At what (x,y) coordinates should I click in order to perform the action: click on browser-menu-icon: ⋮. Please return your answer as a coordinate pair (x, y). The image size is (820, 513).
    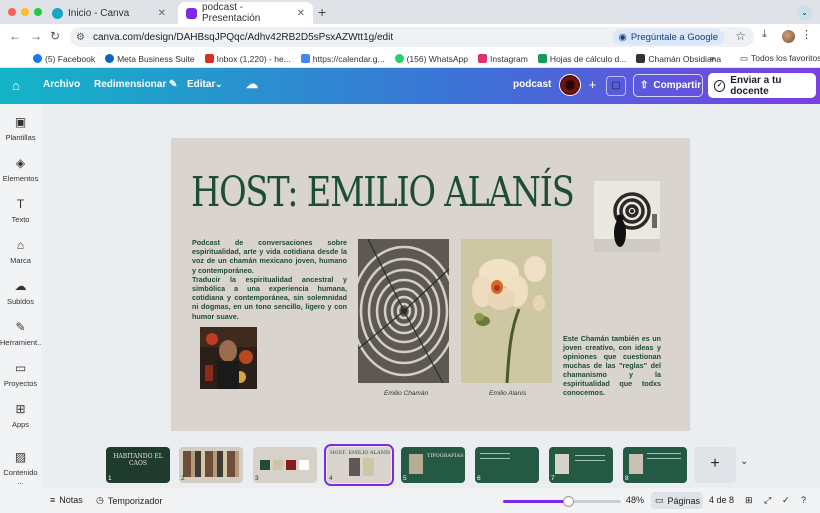
    Looking at the image, I should click on (806, 34).